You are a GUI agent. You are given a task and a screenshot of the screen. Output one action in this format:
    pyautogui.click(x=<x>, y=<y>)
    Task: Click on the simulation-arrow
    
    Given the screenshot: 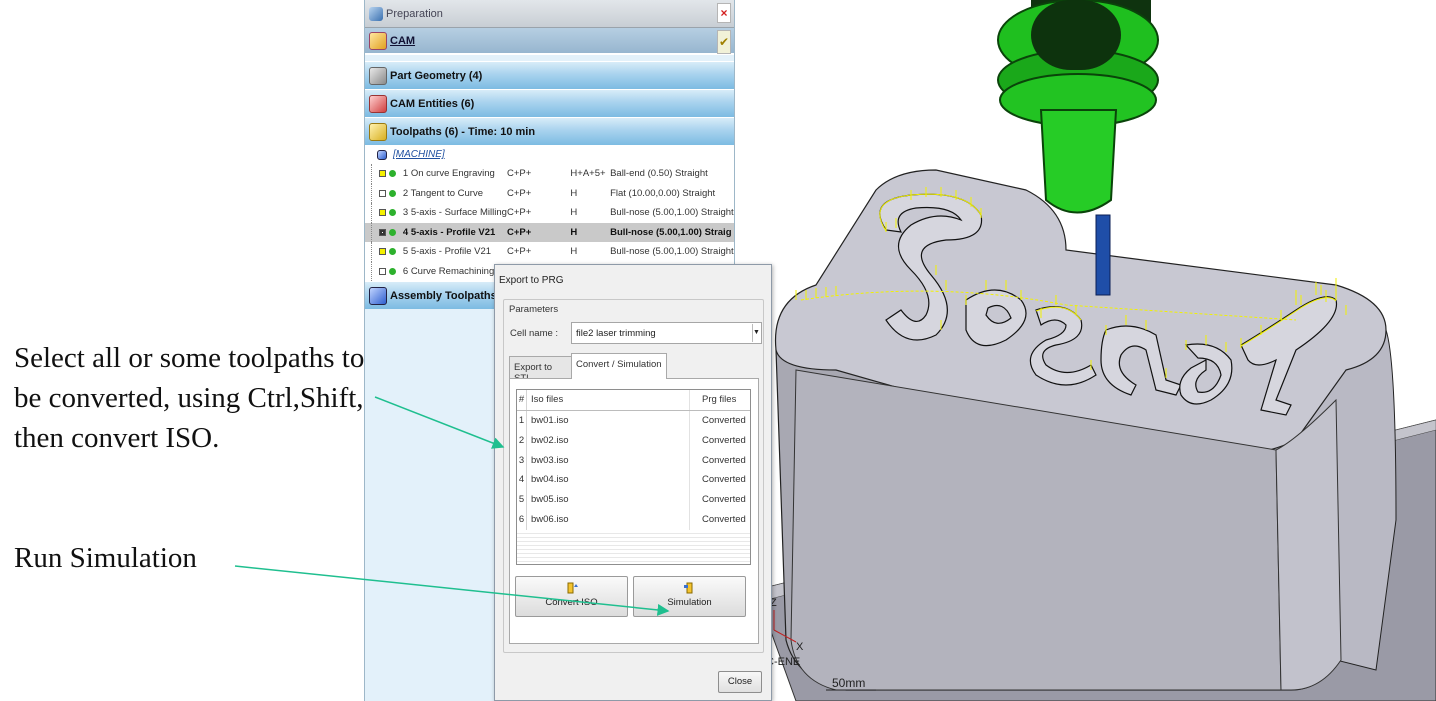 What is the action you would take?
    pyautogui.click(x=452, y=590)
    